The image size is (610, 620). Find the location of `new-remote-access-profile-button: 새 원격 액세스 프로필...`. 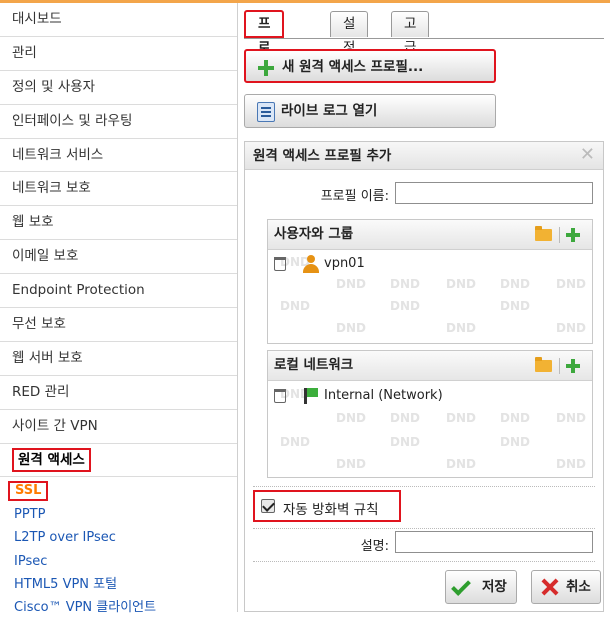

new-remote-access-profile-button: 새 원격 액세스 프로필... is located at coordinates (370, 66).